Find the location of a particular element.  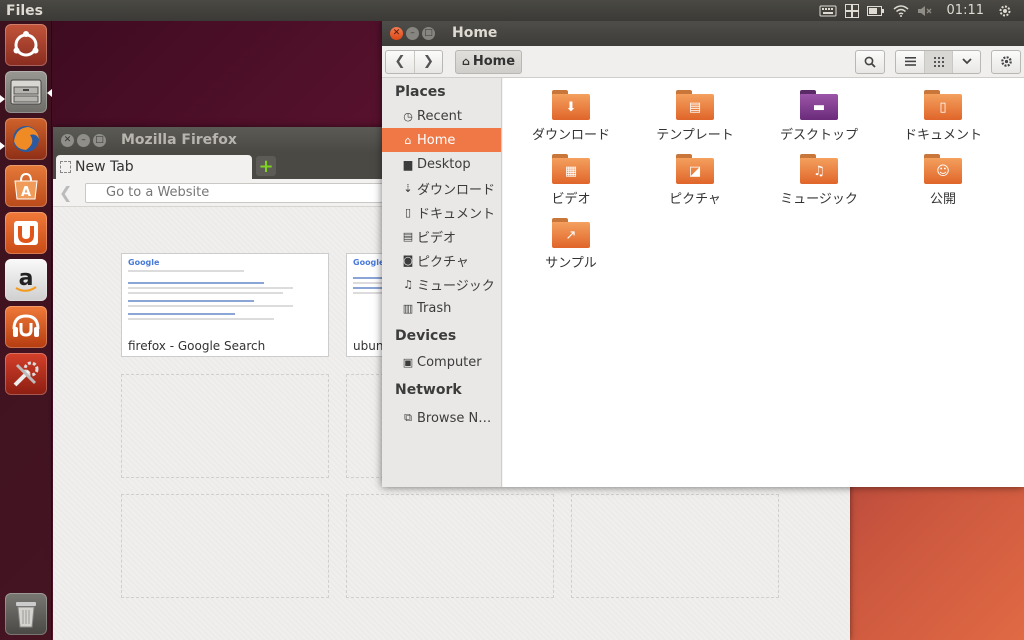

thumbnail-label: firefox - Google Search is located at coordinates (197, 346).